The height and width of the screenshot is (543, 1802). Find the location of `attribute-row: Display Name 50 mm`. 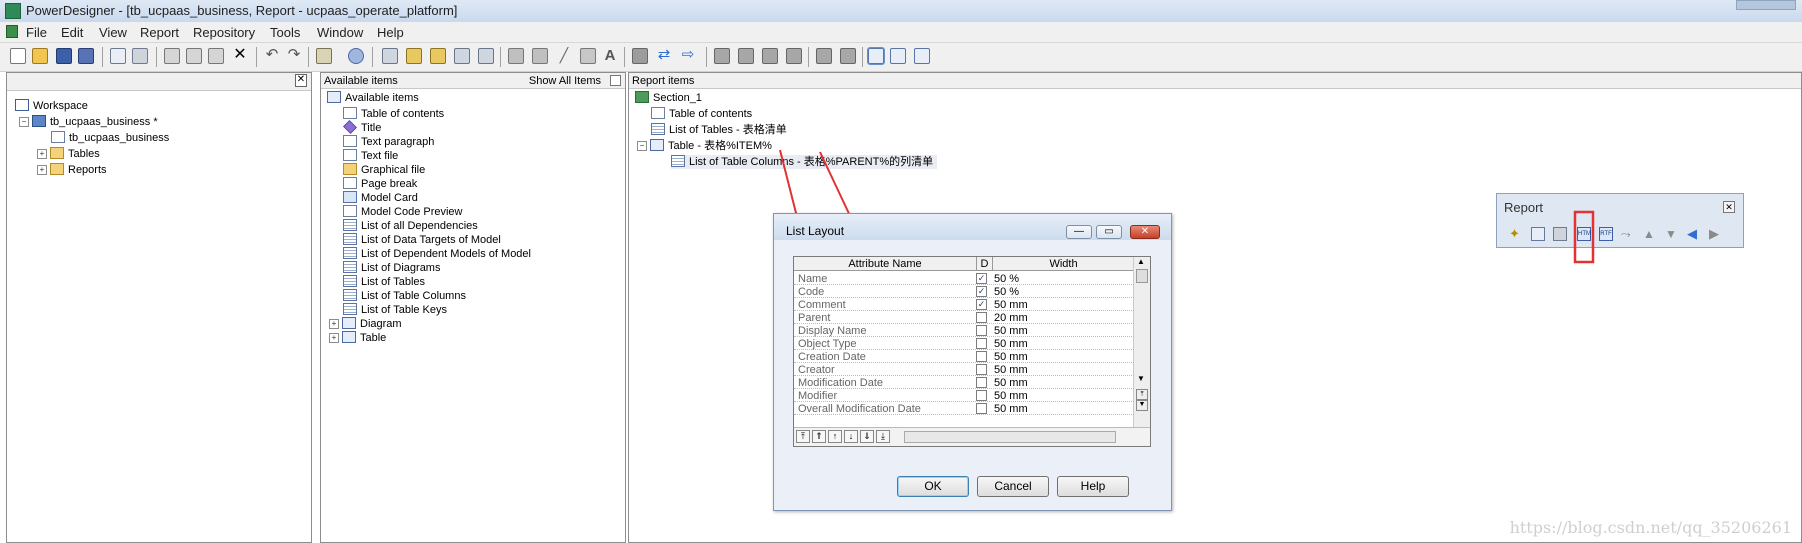

attribute-row: Display Name 50 mm is located at coordinates (964, 330).